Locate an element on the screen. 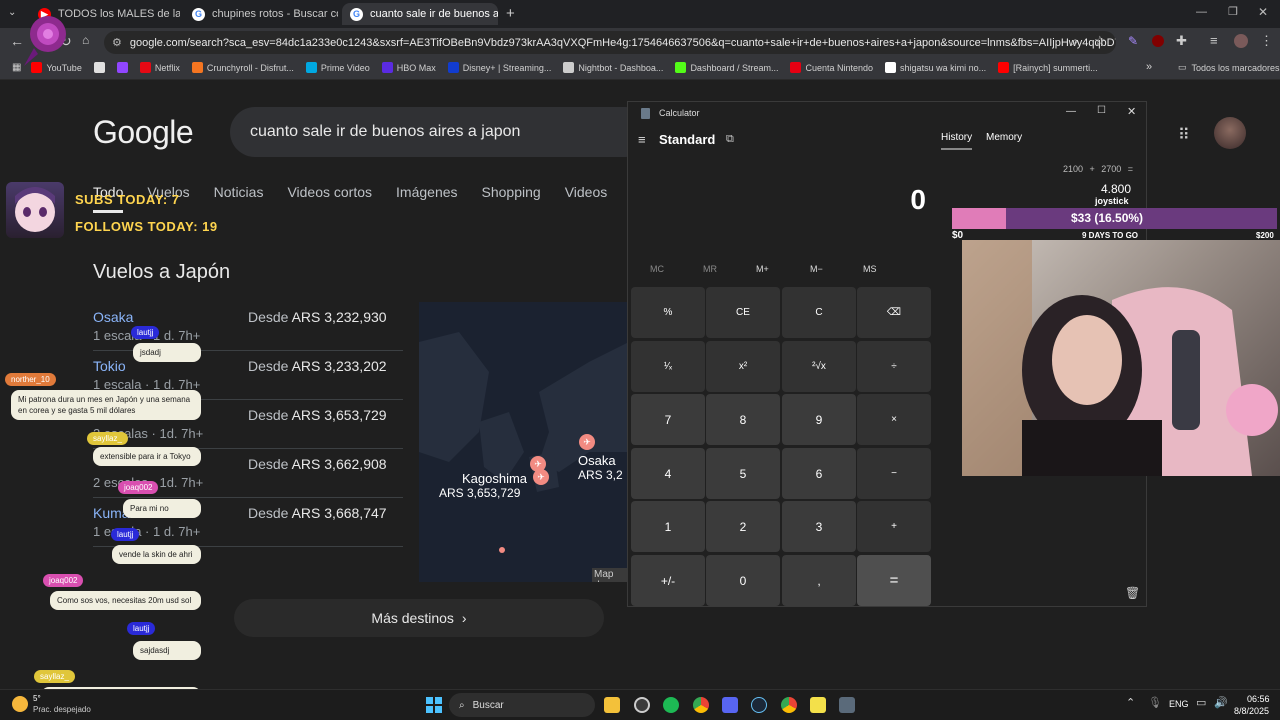 This screenshot has width=1280, height=720. steam-icon is located at coordinates (759, 705).